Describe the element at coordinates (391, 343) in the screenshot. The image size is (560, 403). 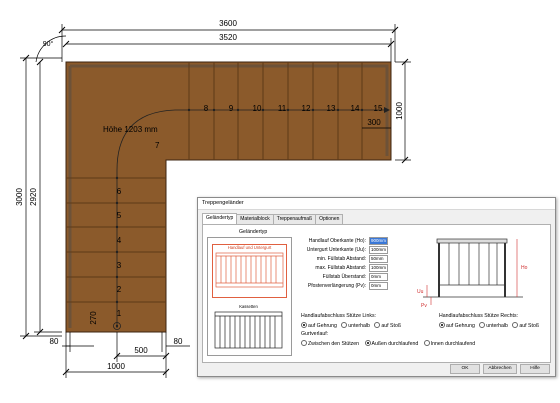
I see `radio-gurt-outer: Außen durchlaufend` at that location.